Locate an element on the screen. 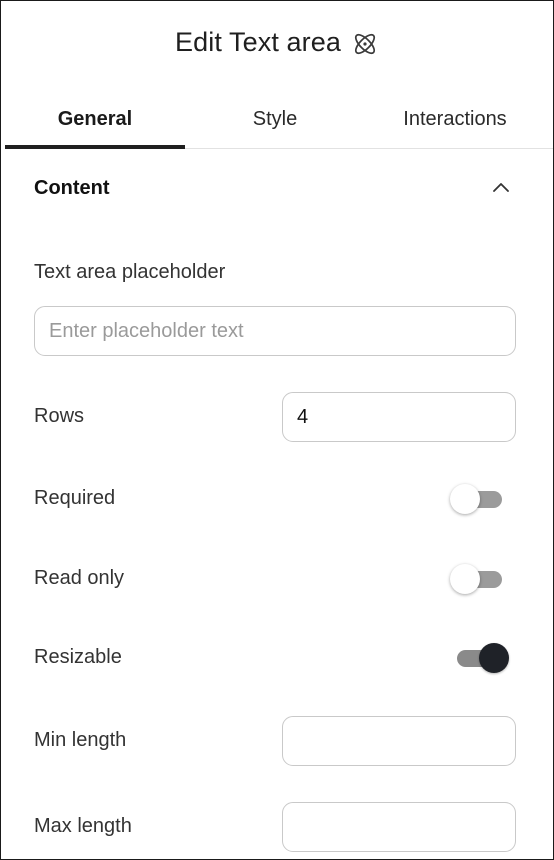  tab-style: Style is located at coordinates (275, 121).